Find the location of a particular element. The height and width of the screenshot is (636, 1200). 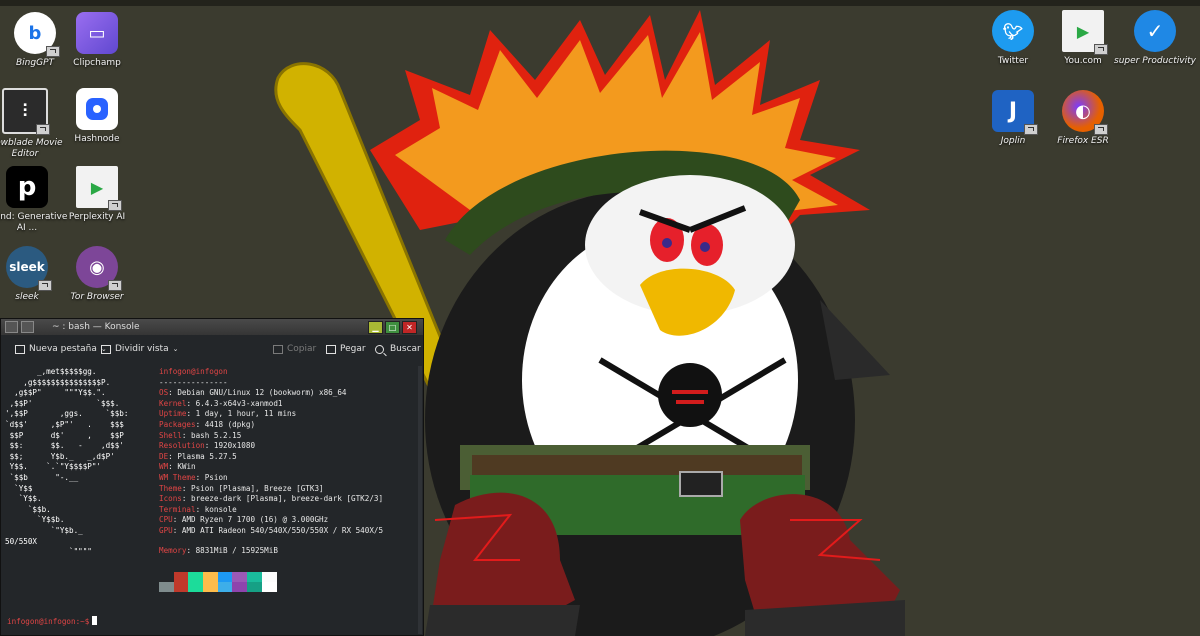

desktop-icon-clipchamp: ▭ Clipchamp is located at coordinates (97, 40).